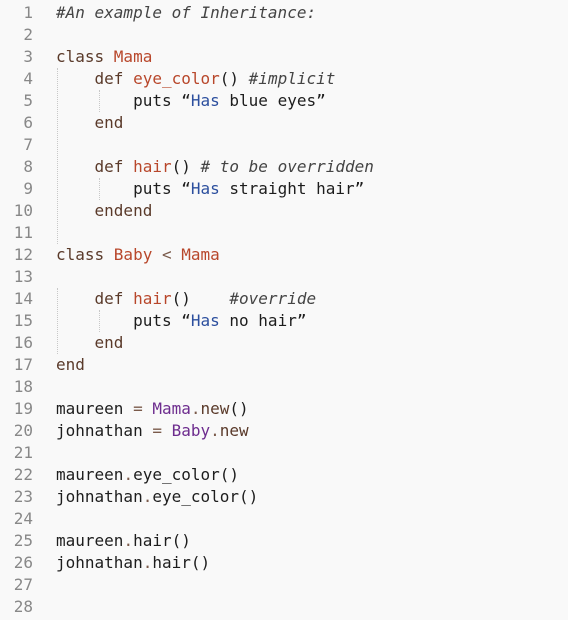 This screenshot has height=620, width=568. What do you see at coordinates (284, 519) in the screenshot?
I see `code-line: 24` at bounding box center [284, 519].